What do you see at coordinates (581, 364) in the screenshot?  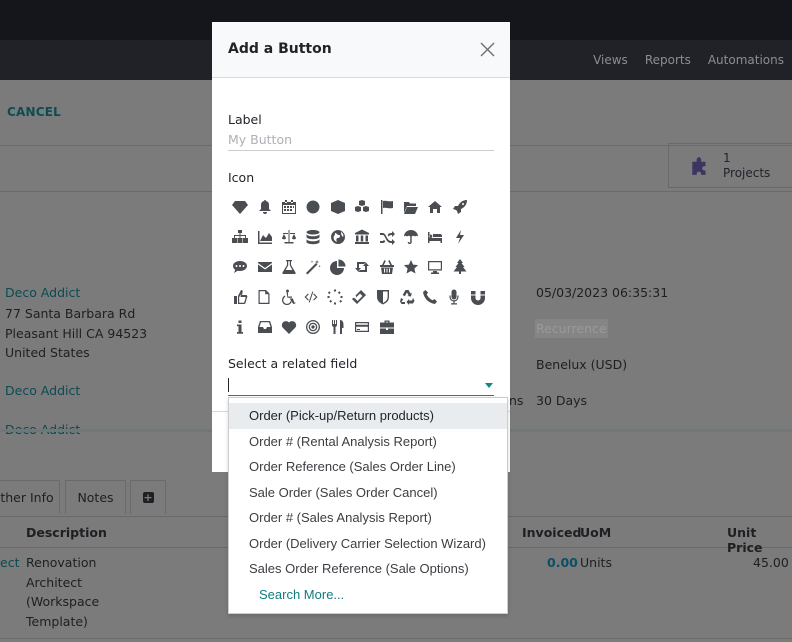 I see `pricelist-field: Benelux (USD)` at bounding box center [581, 364].